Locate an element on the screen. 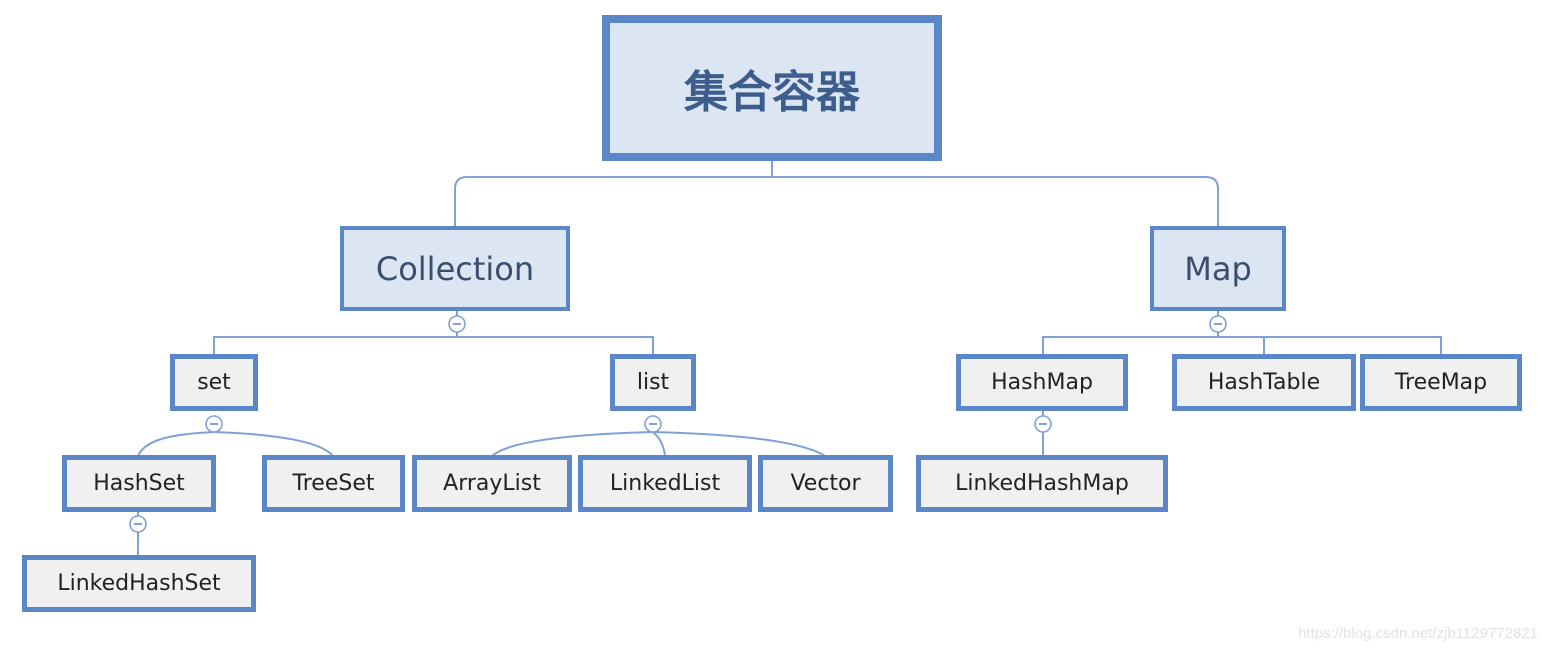 The image size is (1546, 652). node-linkedhashset: LinkedHashSet is located at coordinates (139, 583).